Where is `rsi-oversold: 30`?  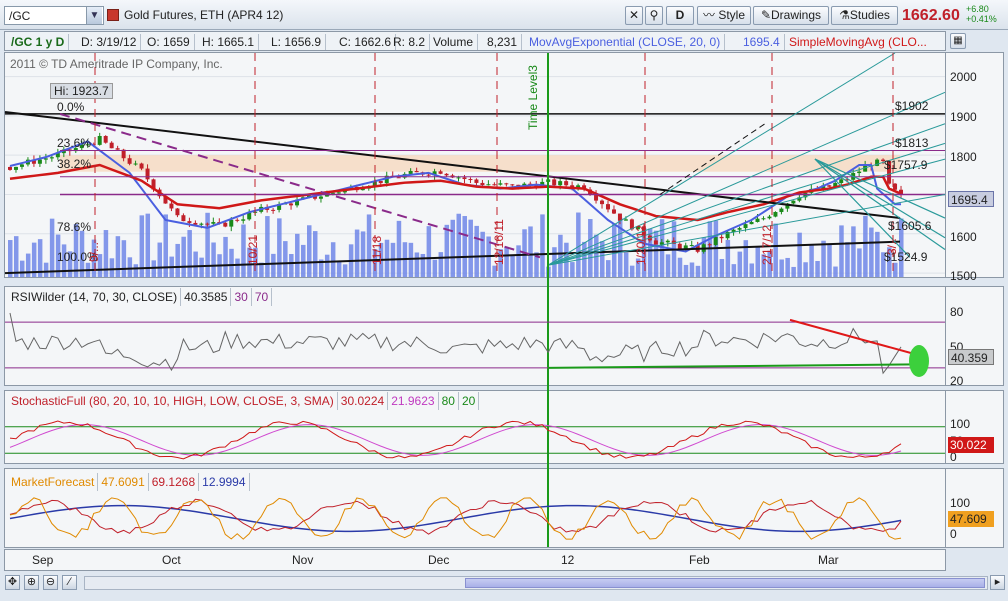 rsi-oversold: 30 is located at coordinates (241, 297).